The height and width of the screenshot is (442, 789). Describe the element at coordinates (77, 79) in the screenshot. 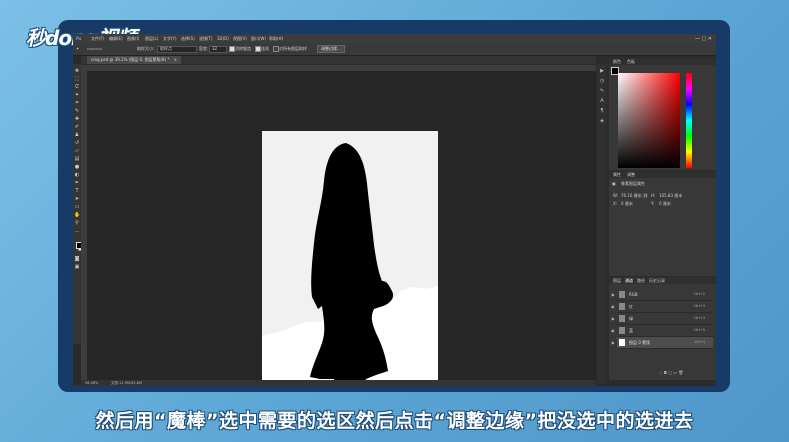

I see `marquee-tool-icon: ⬚` at that location.